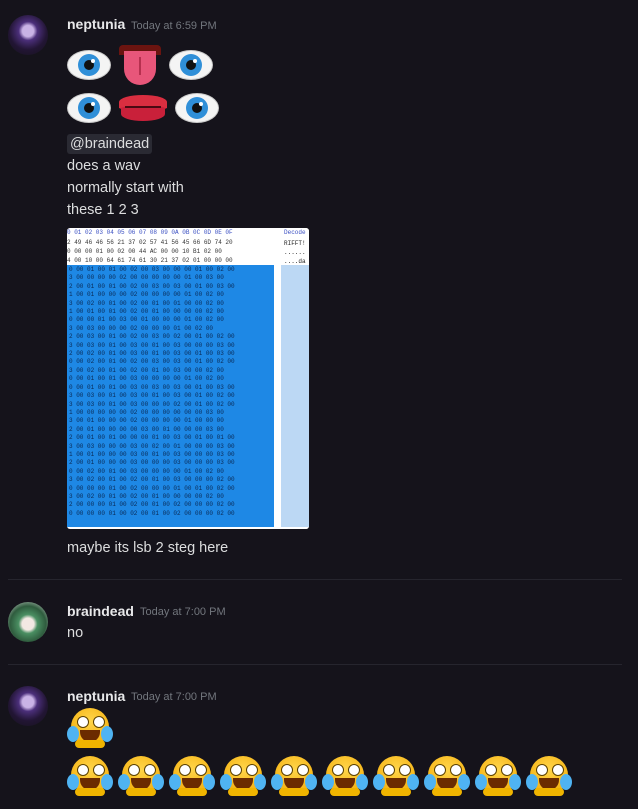 This screenshot has width=638, height=809. What do you see at coordinates (125, 188) in the screenshot?
I see `message-line: normally start with` at bounding box center [125, 188].